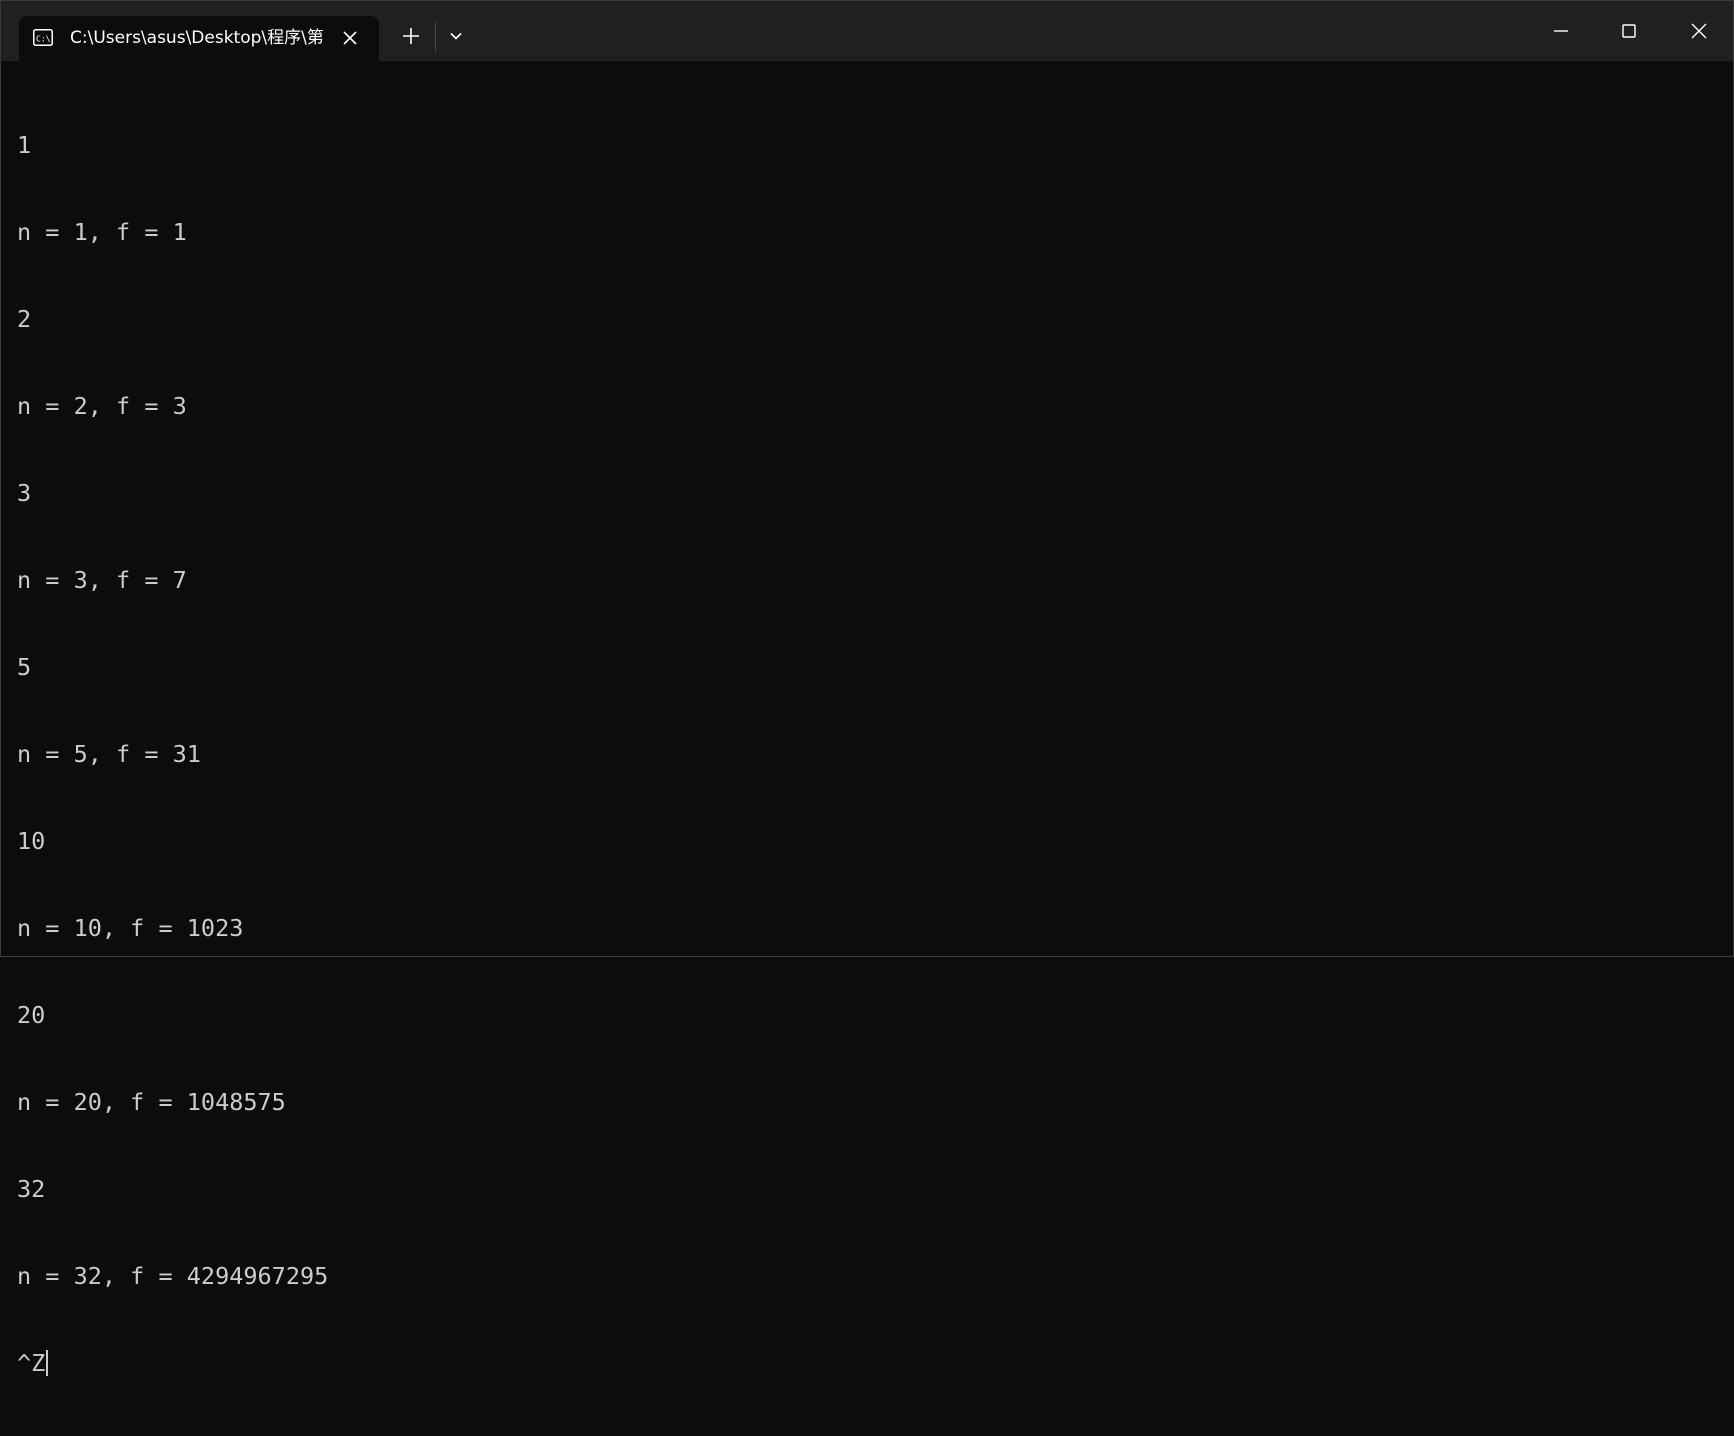 The width and height of the screenshot is (1734, 1436). Describe the element at coordinates (31, 1363) in the screenshot. I see `input-text: ^Z` at that location.